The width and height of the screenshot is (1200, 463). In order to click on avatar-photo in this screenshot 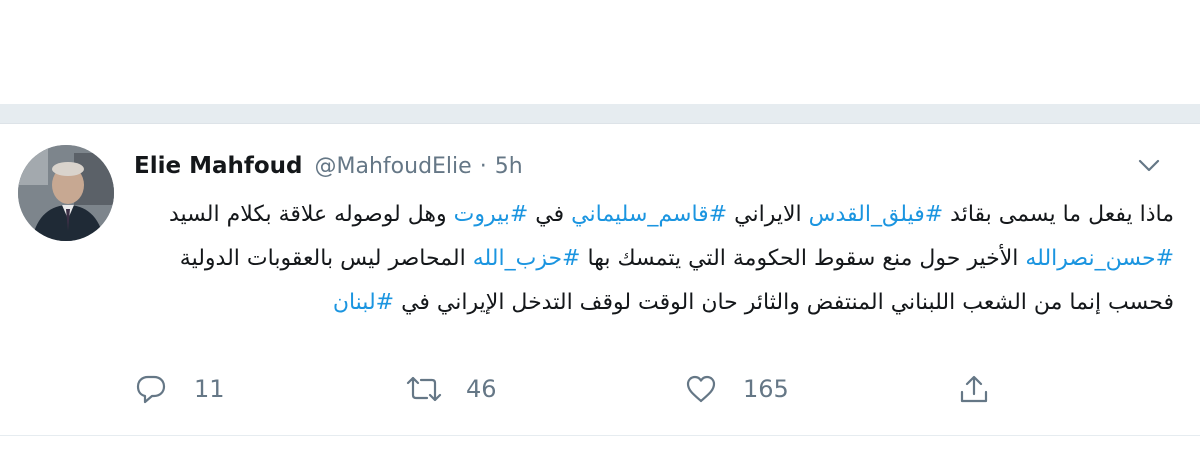, I will do `click(66, 193)`.